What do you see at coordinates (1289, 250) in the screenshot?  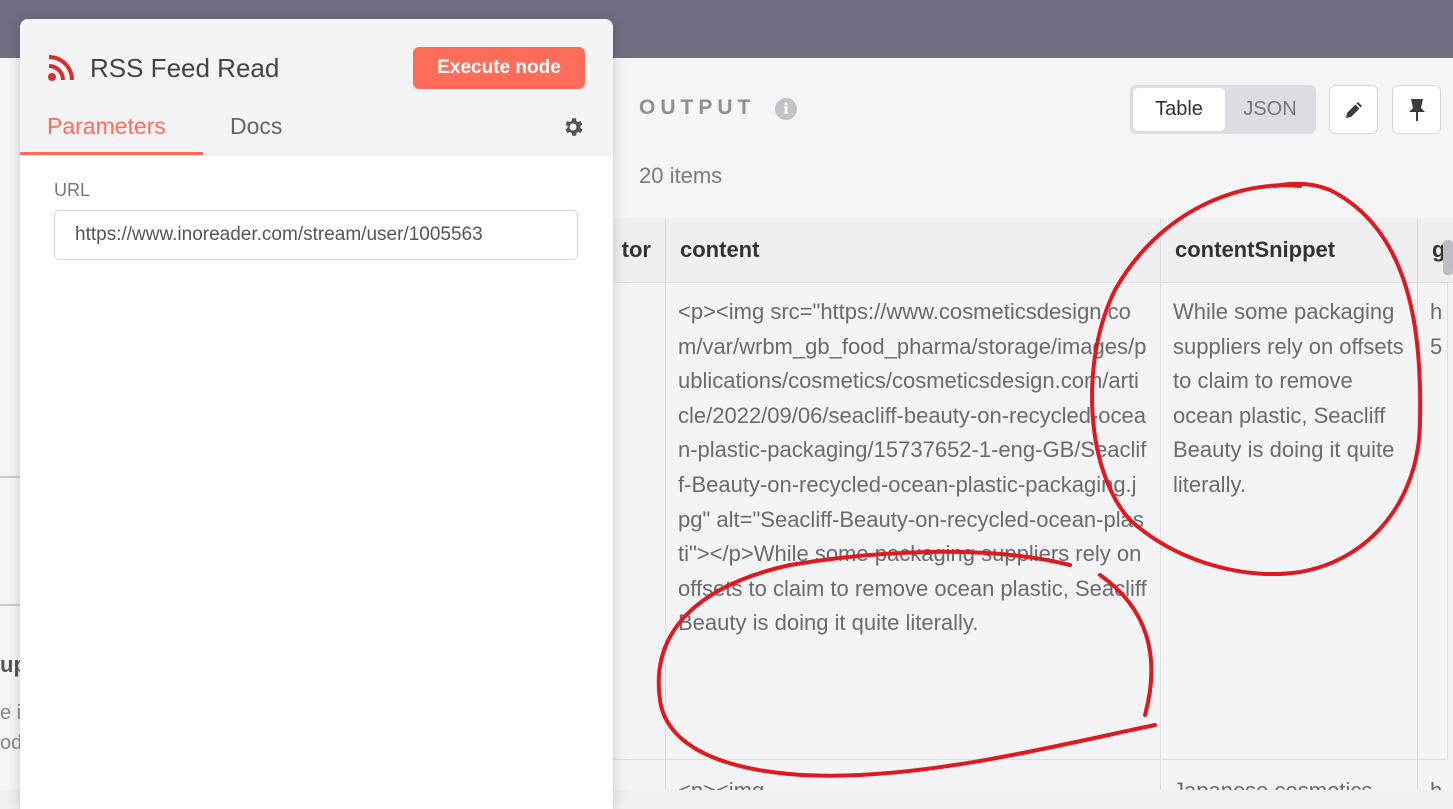 I see `column-header-contentSnippet: contentSnippet` at bounding box center [1289, 250].